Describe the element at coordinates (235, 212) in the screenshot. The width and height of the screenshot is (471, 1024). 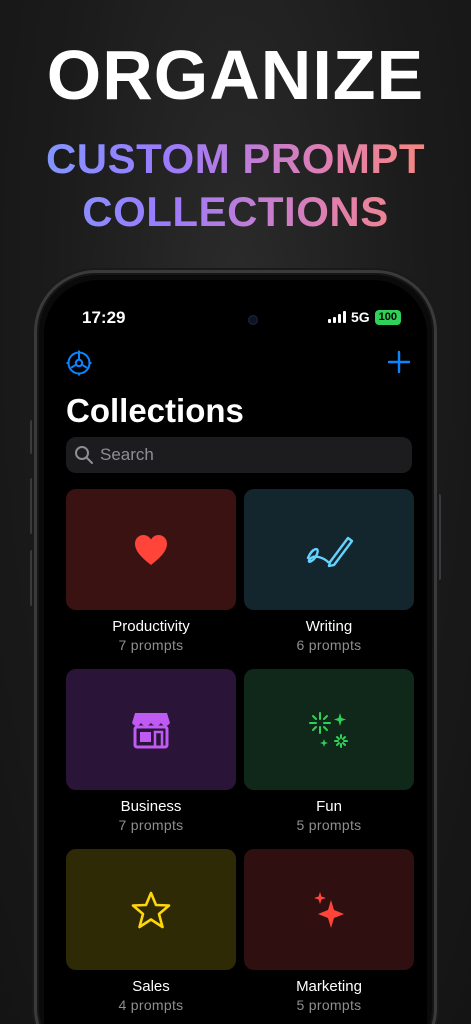
I see `subheadline-line-2: COLLECTIONS` at that location.